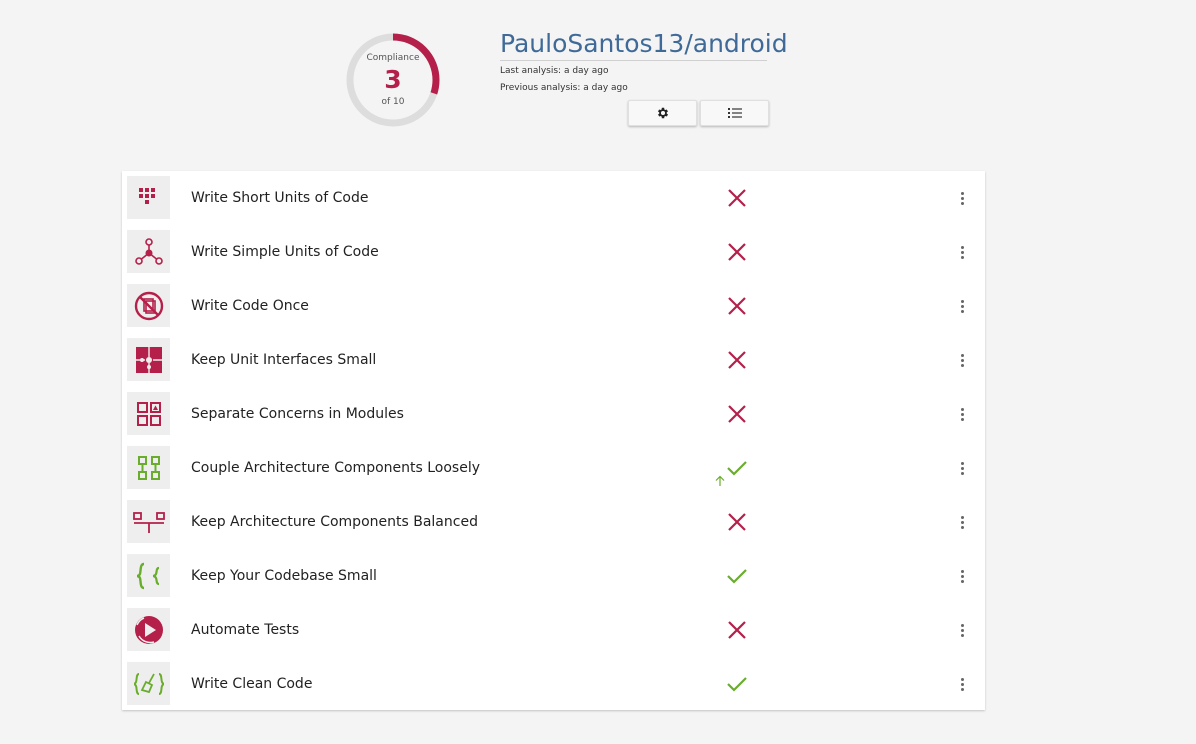 The height and width of the screenshot is (744, 1196). I want to click on last-analysis: Last analysis: a day ago, so click(554, 71).